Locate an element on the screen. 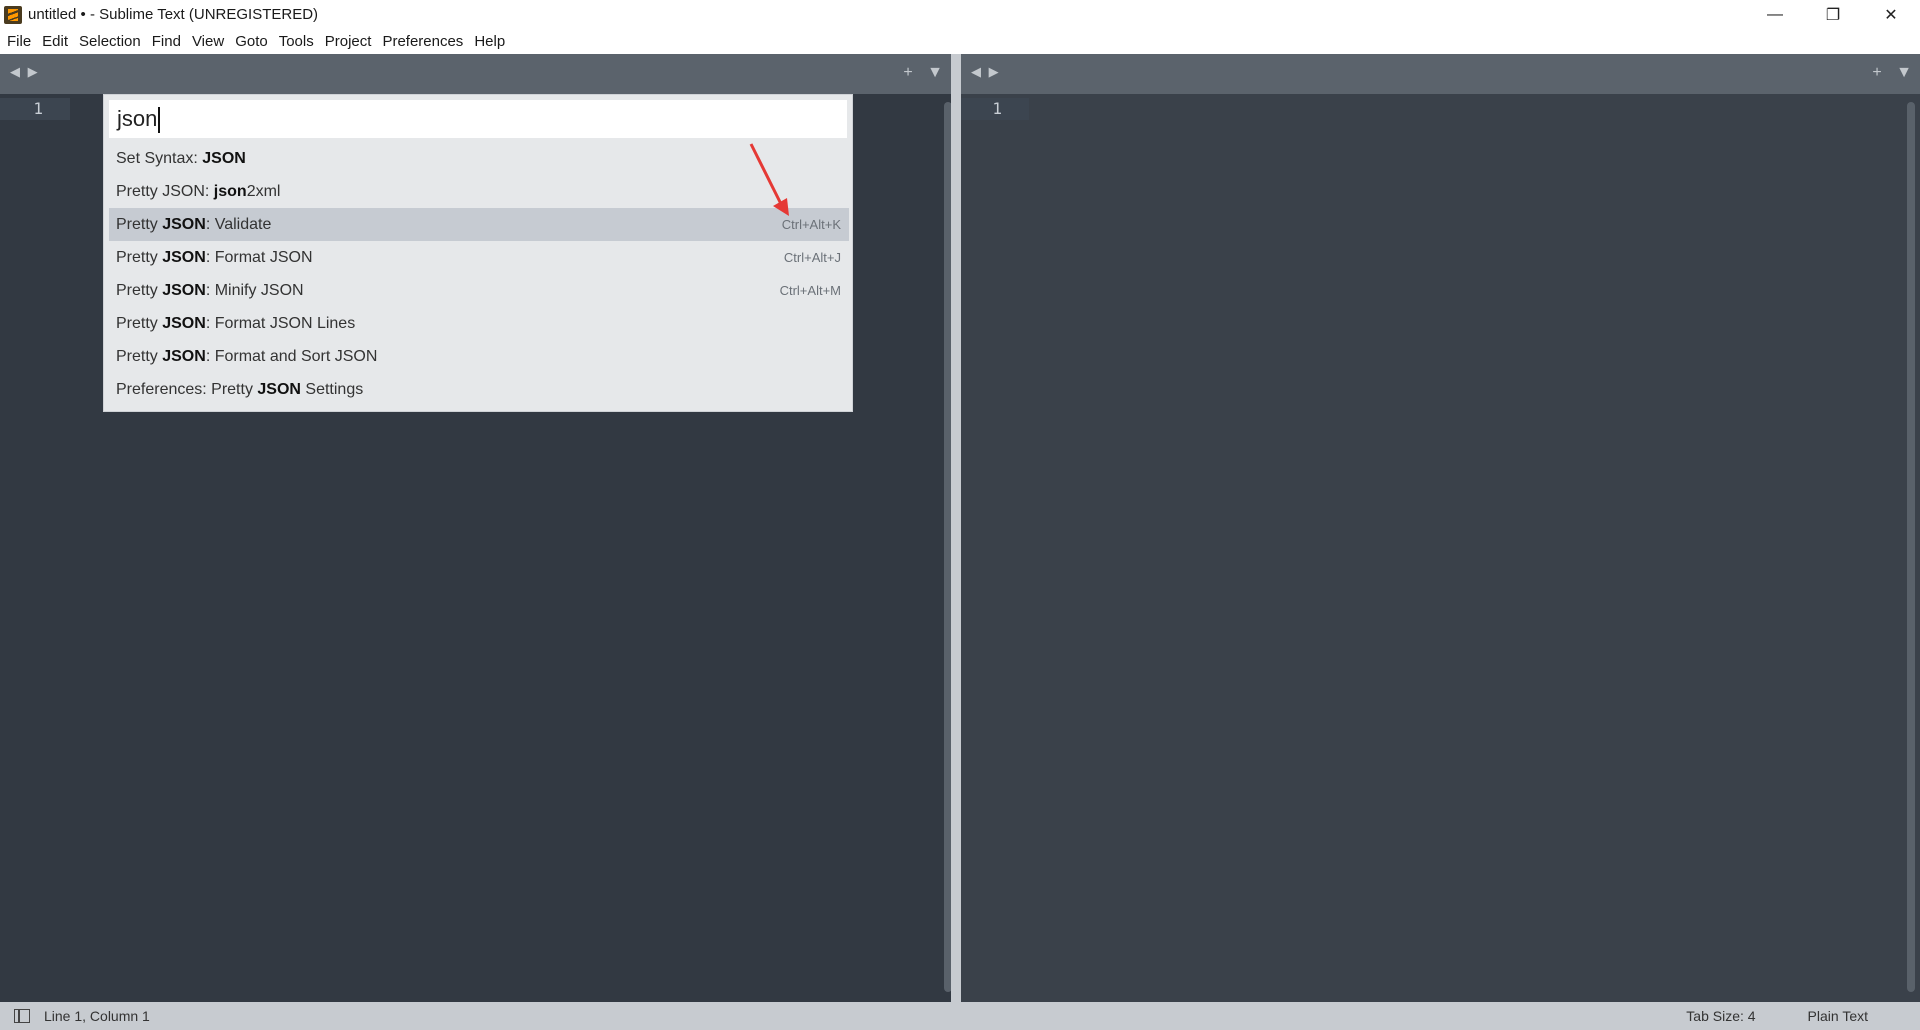 The height and width of the screenshot is (1030, 1920). palette-item: Preferences: Pretty JSON Settings is located at coordinates (479, 389).